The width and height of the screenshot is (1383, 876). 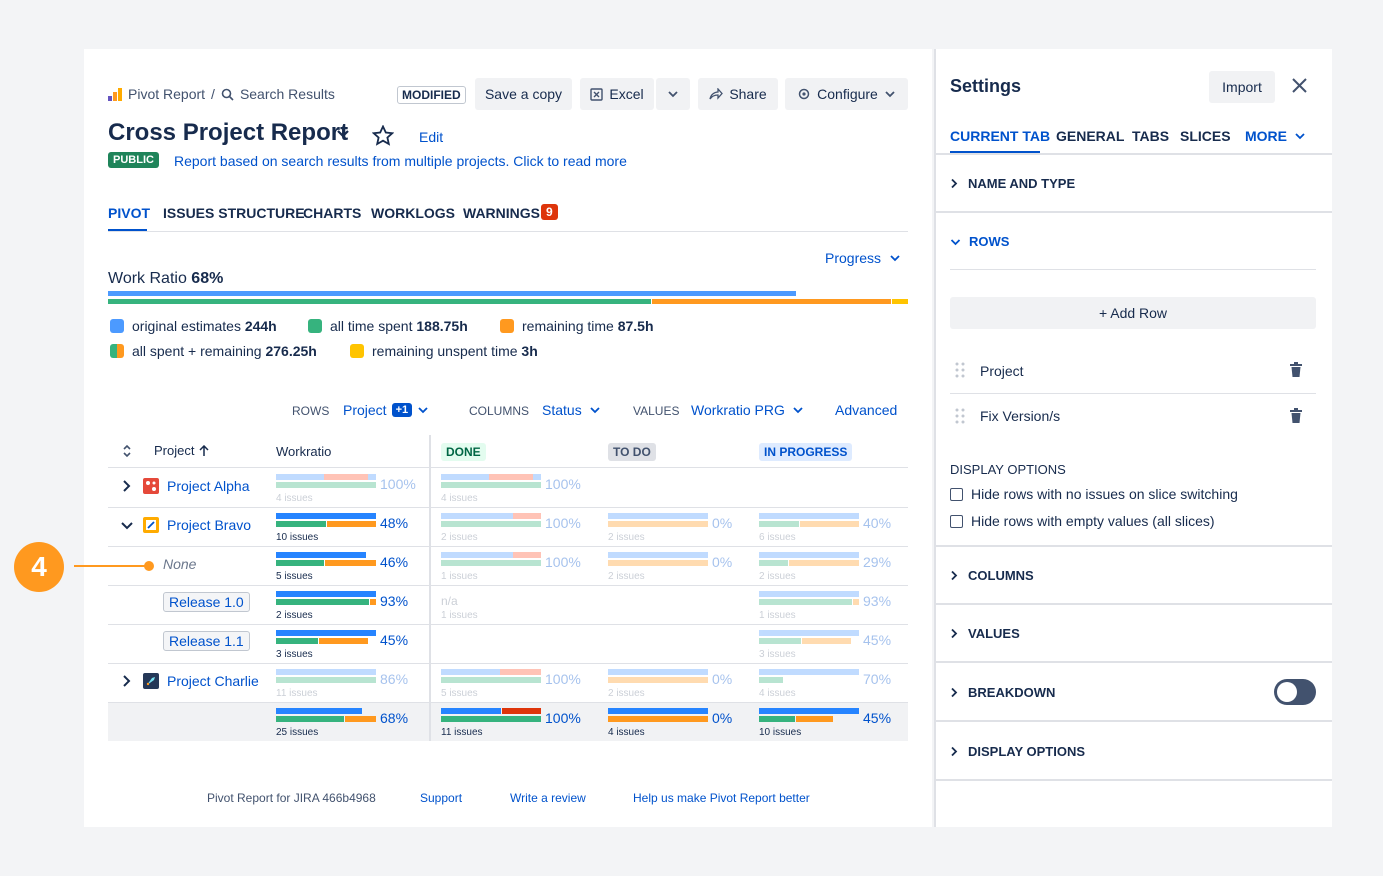 What do you see at coordinates (129, 213) in the screenshot?
I see `tab-pivot: PIVOT` at bounding box center [129, 213].